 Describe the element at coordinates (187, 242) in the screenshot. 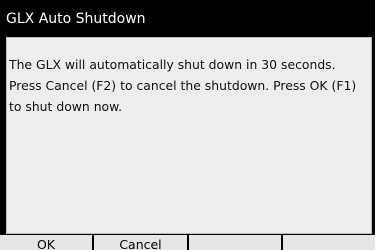

I see `softkey-bar: OK Cancel` at that location.